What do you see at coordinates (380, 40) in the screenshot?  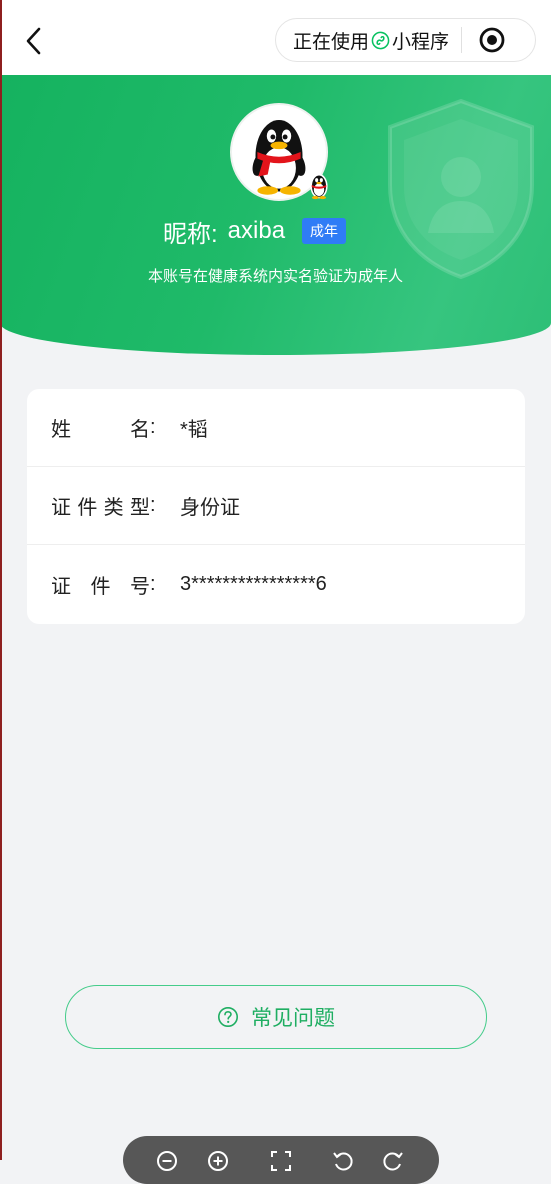 I see `miniprogram-link-icon` at bounding box center [380, 40].